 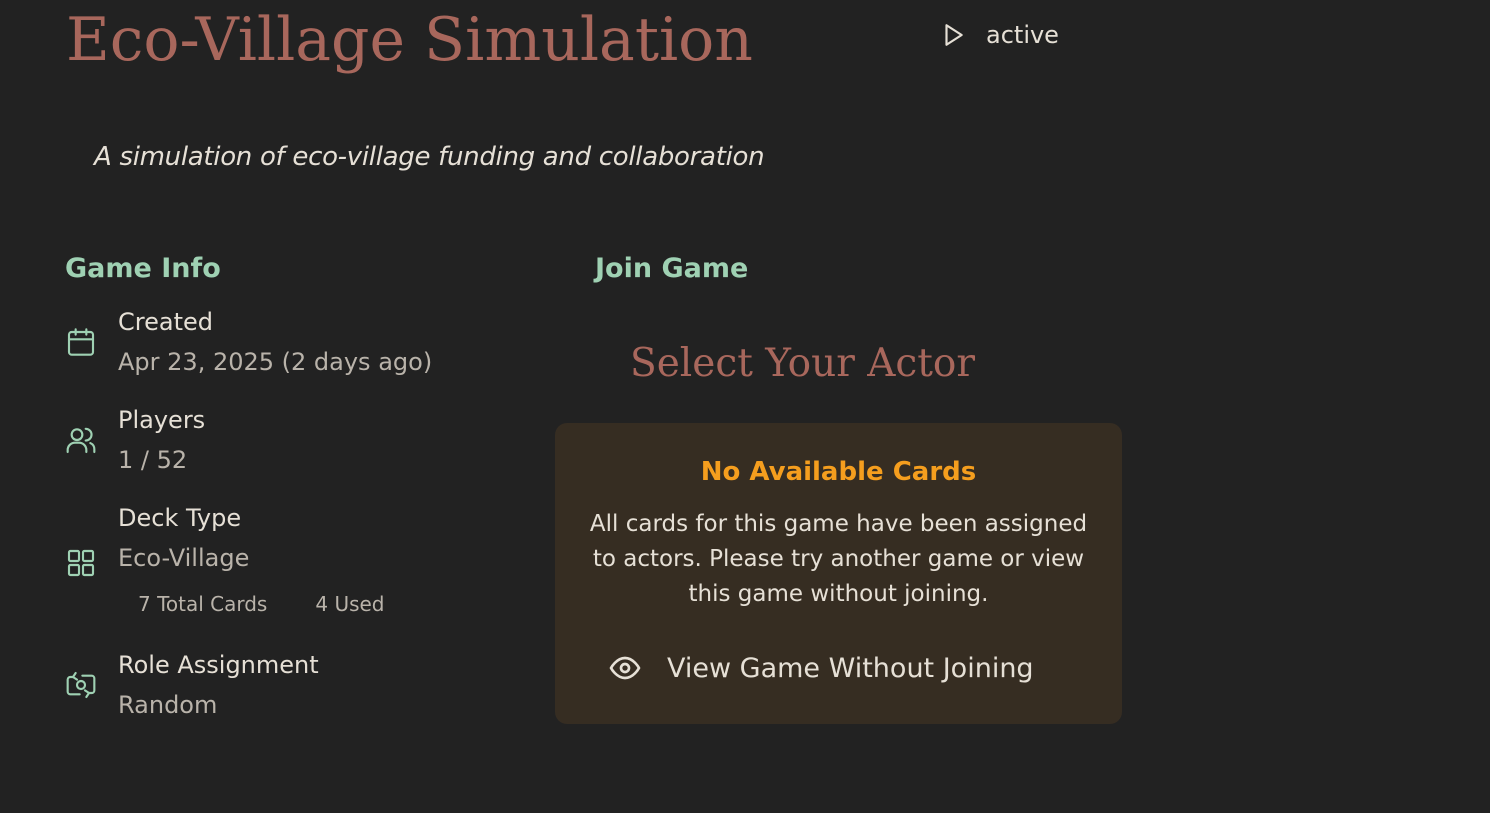 I want to click on status-text: active, so click(x=1022, y=35).